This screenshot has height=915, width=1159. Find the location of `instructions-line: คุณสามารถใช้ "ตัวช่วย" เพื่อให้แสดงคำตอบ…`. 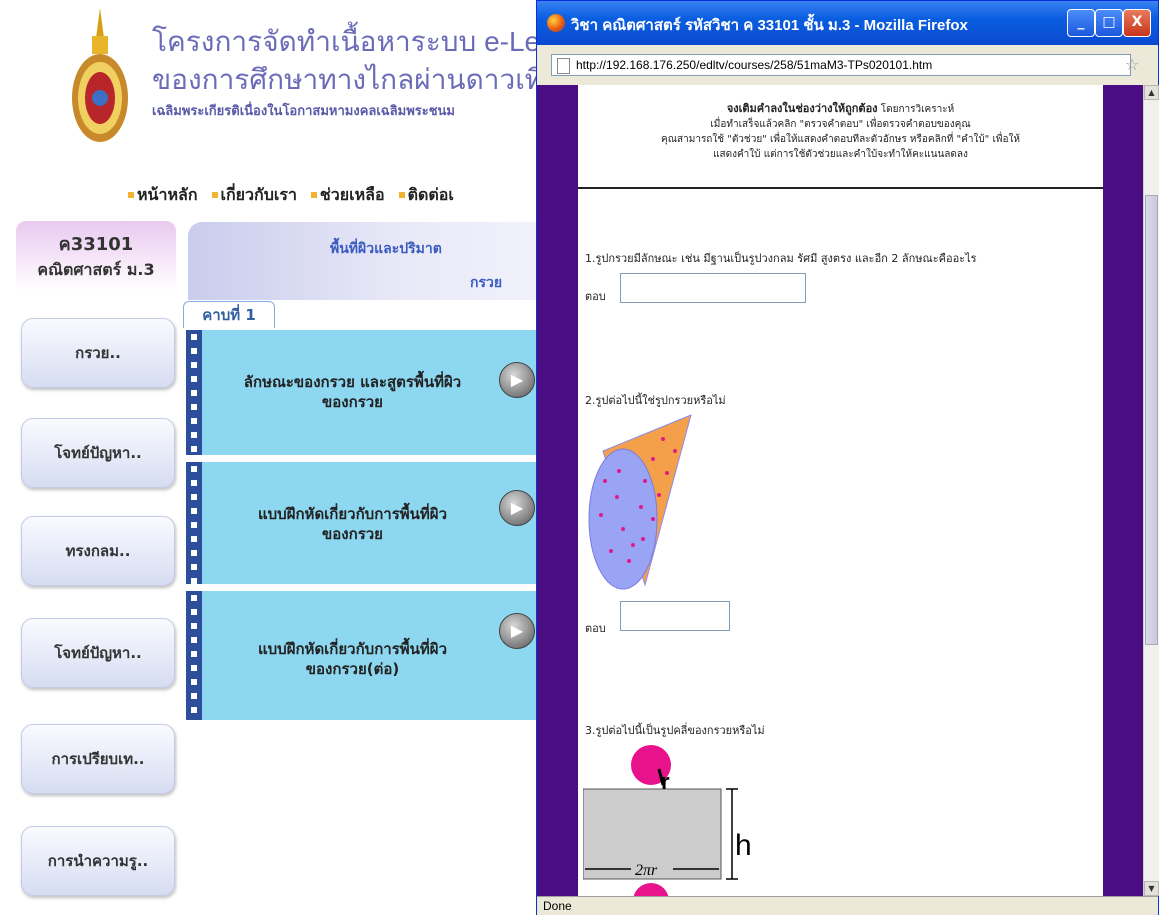

instructions-line: คุณสามารถใช้ "ตัวช่วย" เพื่อให้แสดงคำตอบ… is located at coordinates (840, 139).